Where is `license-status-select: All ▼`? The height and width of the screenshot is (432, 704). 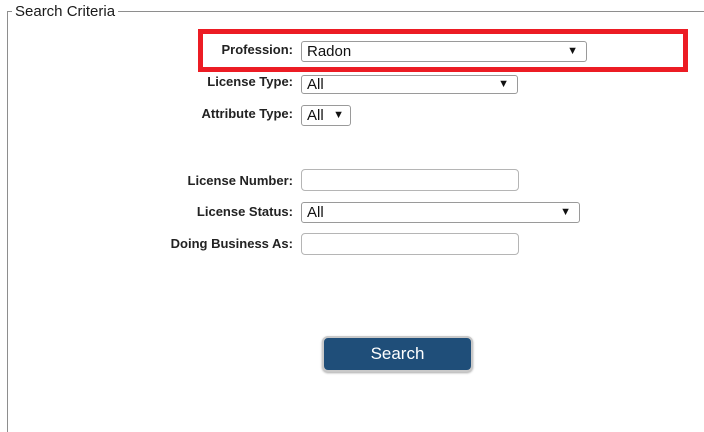
license-status-select: All ▼ is located at coordinates (440, 212).